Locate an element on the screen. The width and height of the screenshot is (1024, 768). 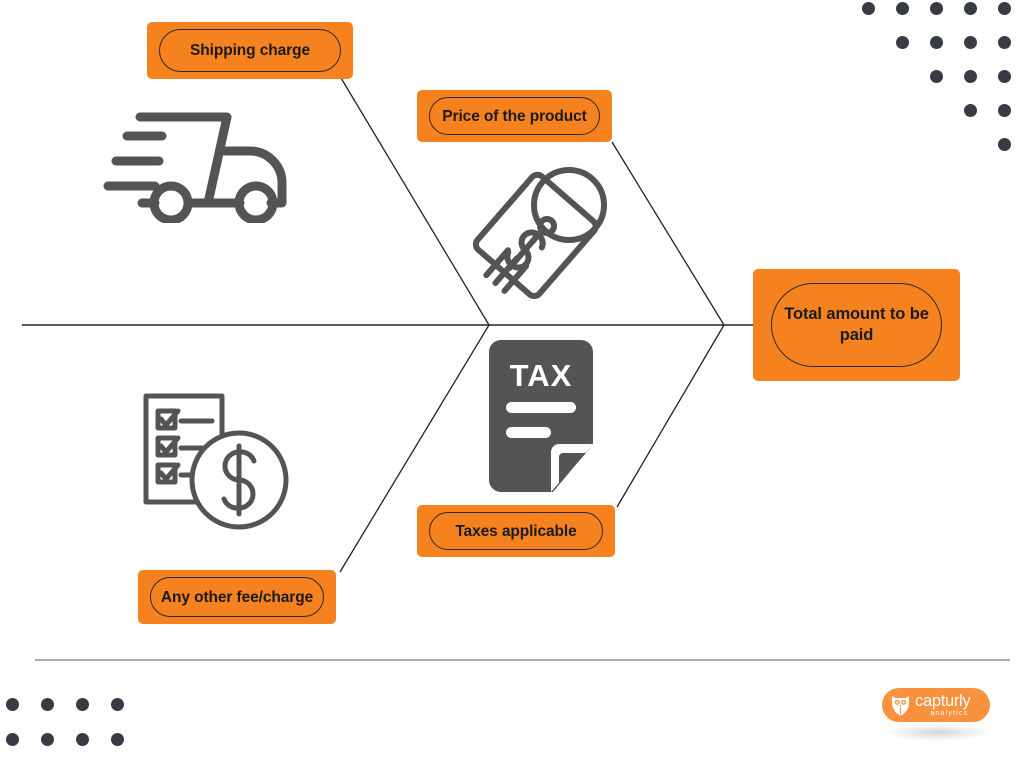
label-total-amount: Total amount to be paid is located at coordinates (856, 325).